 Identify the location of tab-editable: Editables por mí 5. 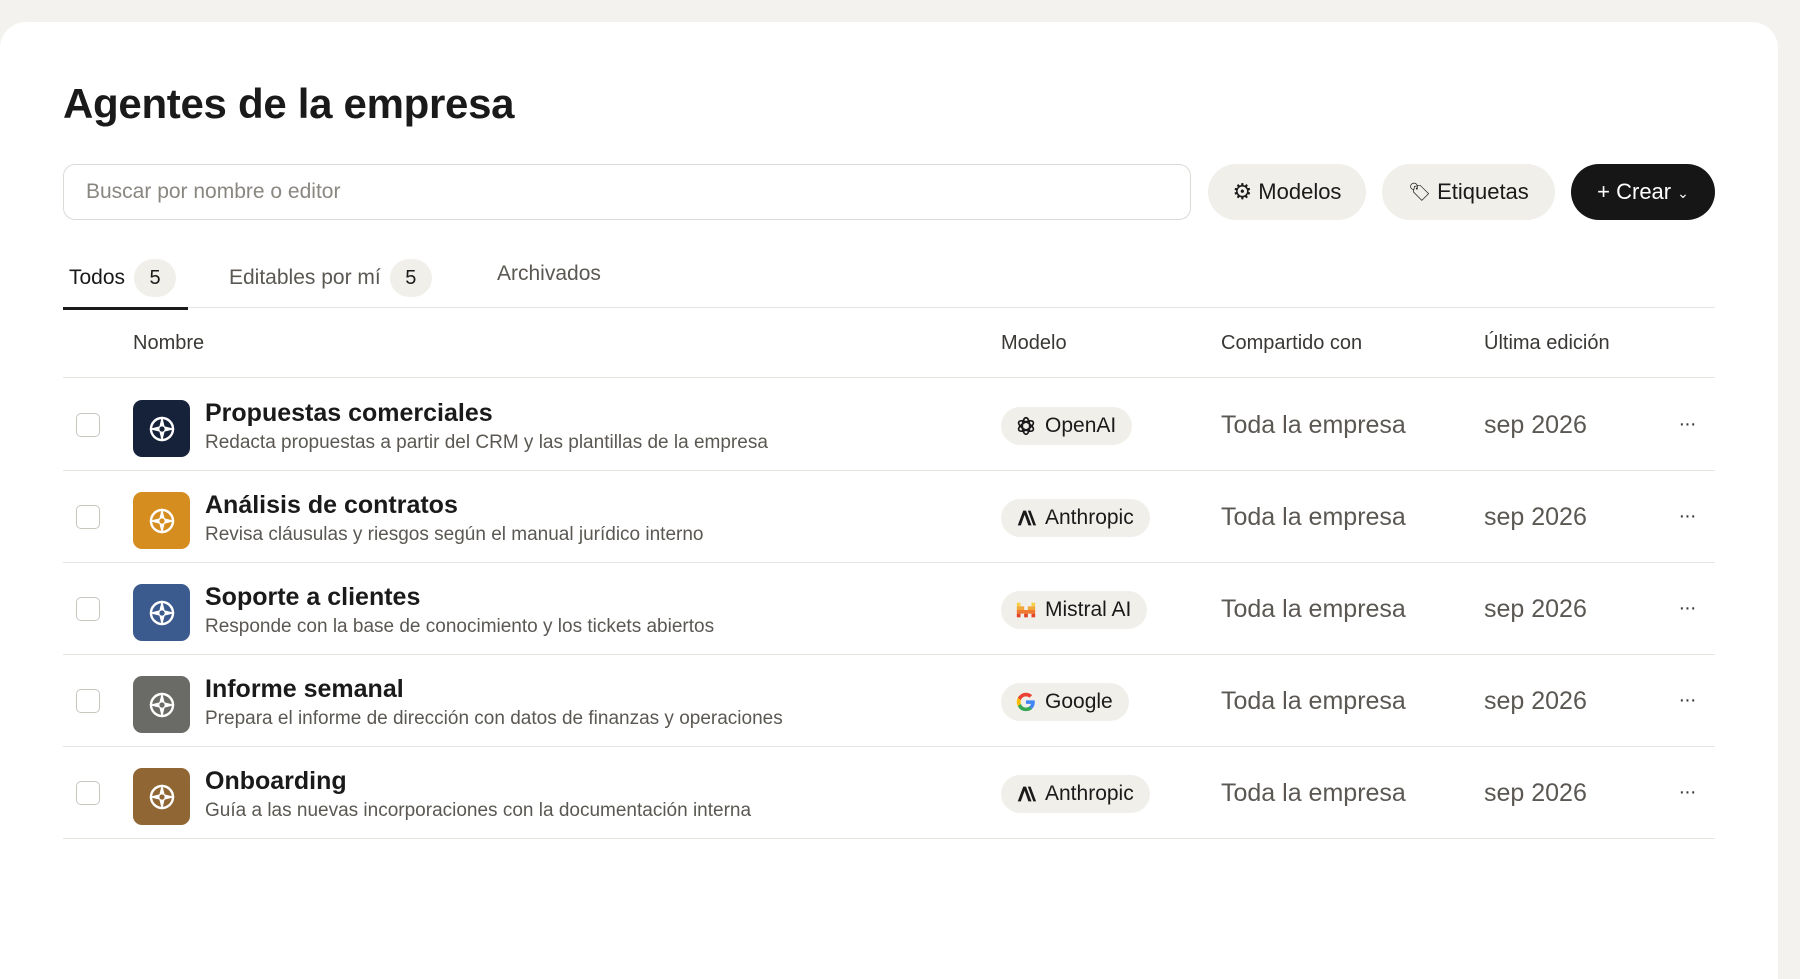
(330, 278).